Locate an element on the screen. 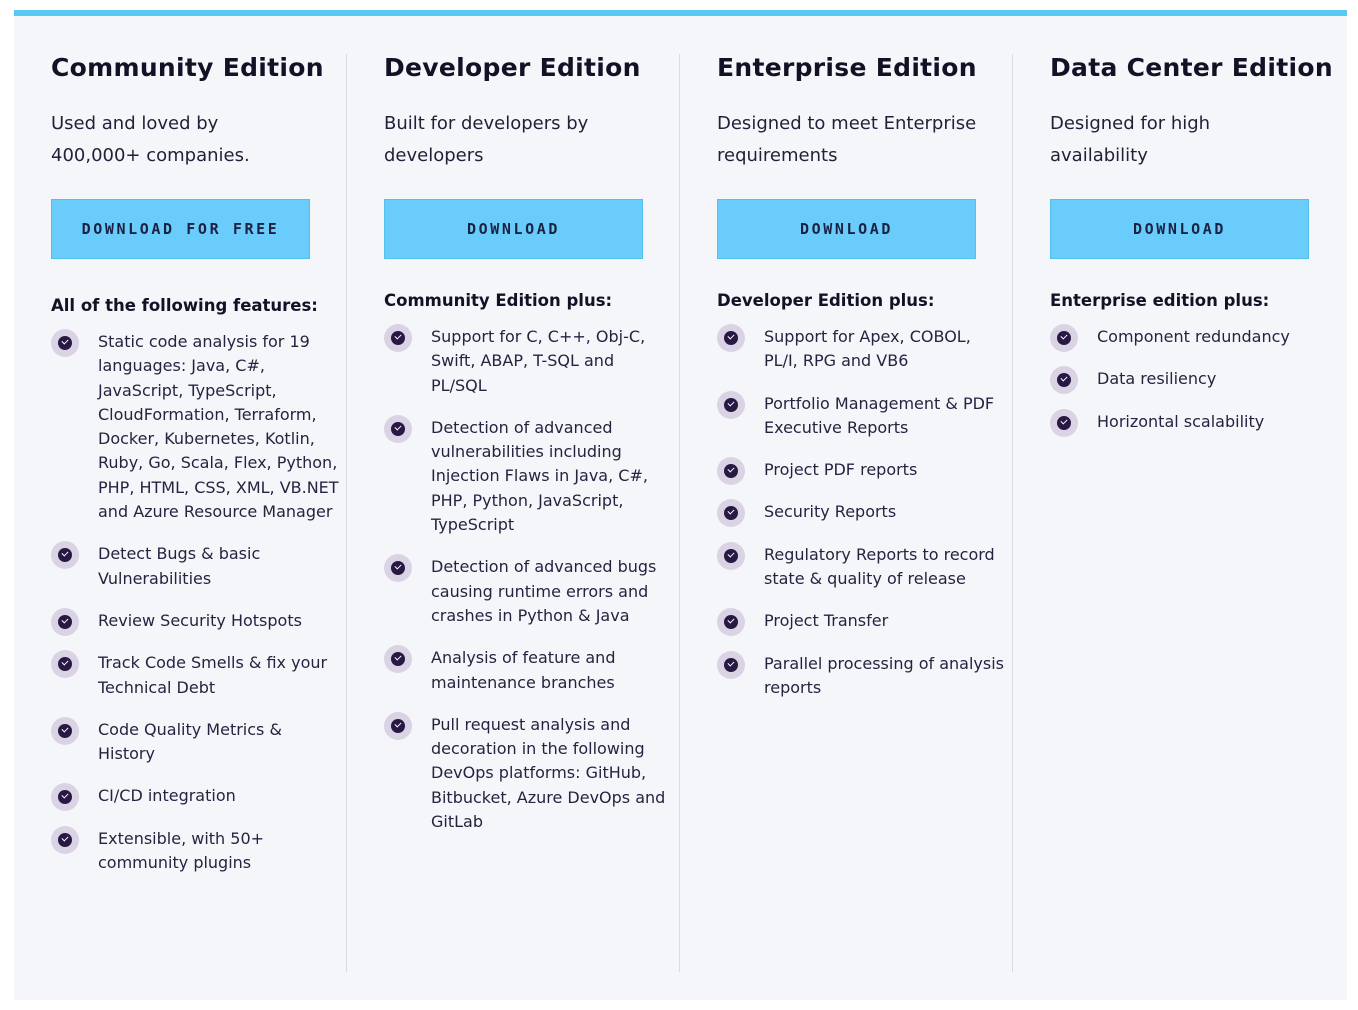 This screenshot has width=1358, height=1010. feature-text: Parallel processing of analysis reports is located at coordinates (884, 675).